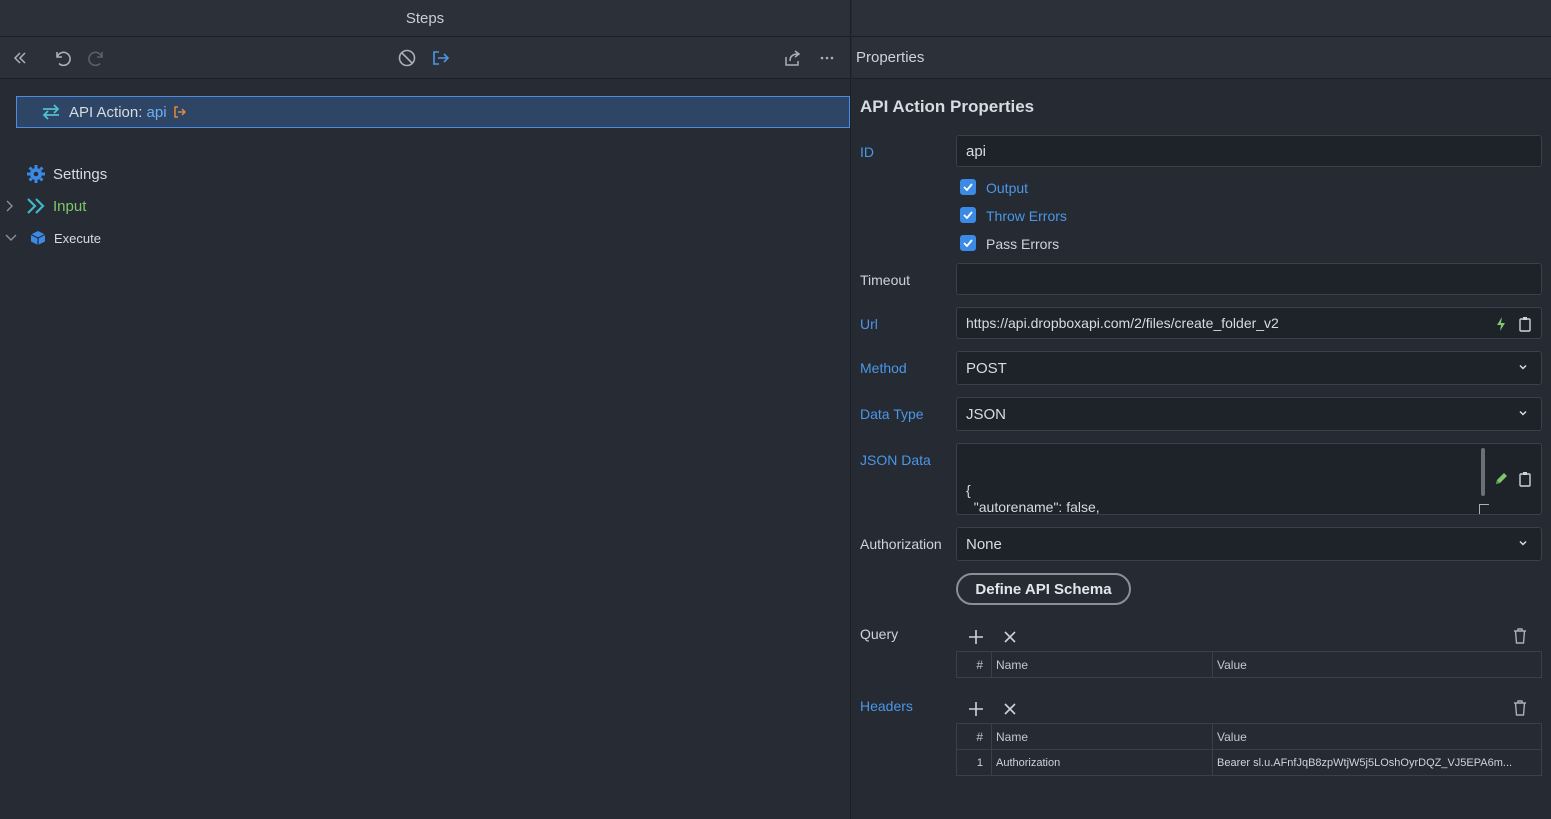 This screenshot has height=819, width=1551. What do you see at coordinates (36, 174) in the screenshot?
I see `gear-icon` at bounding box center [36, 174].